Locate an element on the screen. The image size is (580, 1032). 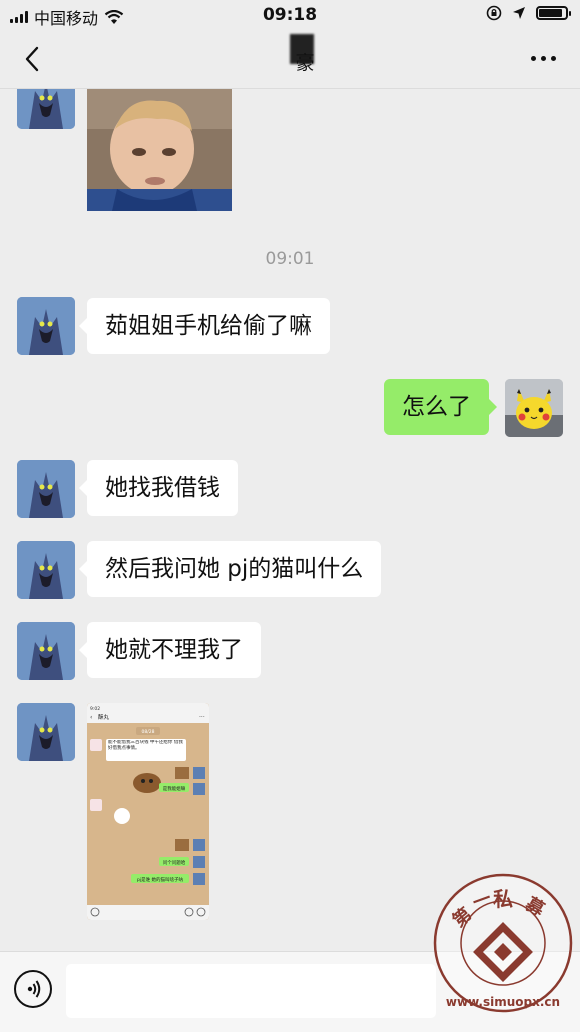
svg-text: www.simuopx.cn is located at coordinates (503, 1002).